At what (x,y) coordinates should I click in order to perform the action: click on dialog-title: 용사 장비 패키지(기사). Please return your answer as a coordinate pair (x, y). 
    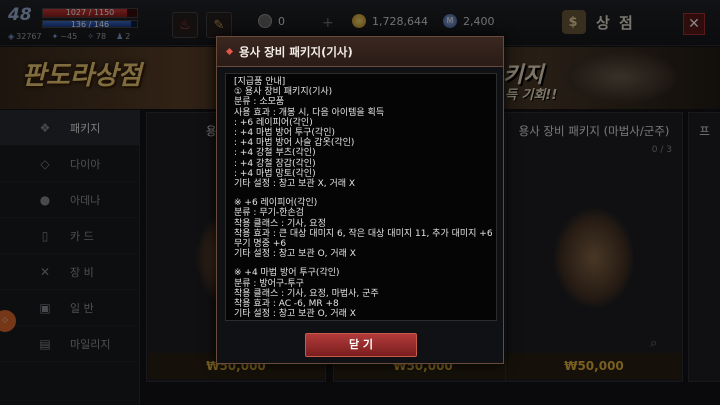
    Looking at the image, I should click on (296, 52).